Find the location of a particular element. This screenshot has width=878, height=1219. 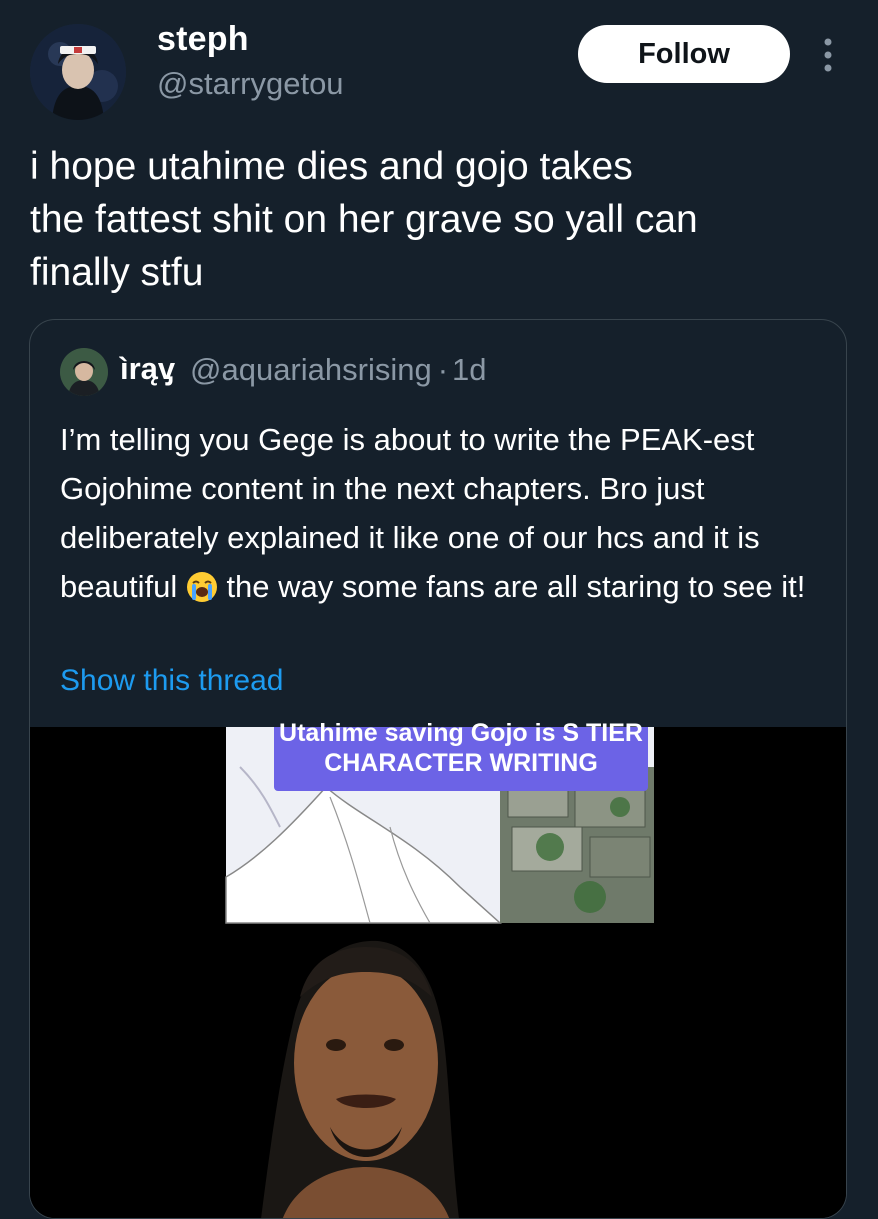

quoted-meta: @aquariahsrising · 1d is located at coordinates (338, 370).